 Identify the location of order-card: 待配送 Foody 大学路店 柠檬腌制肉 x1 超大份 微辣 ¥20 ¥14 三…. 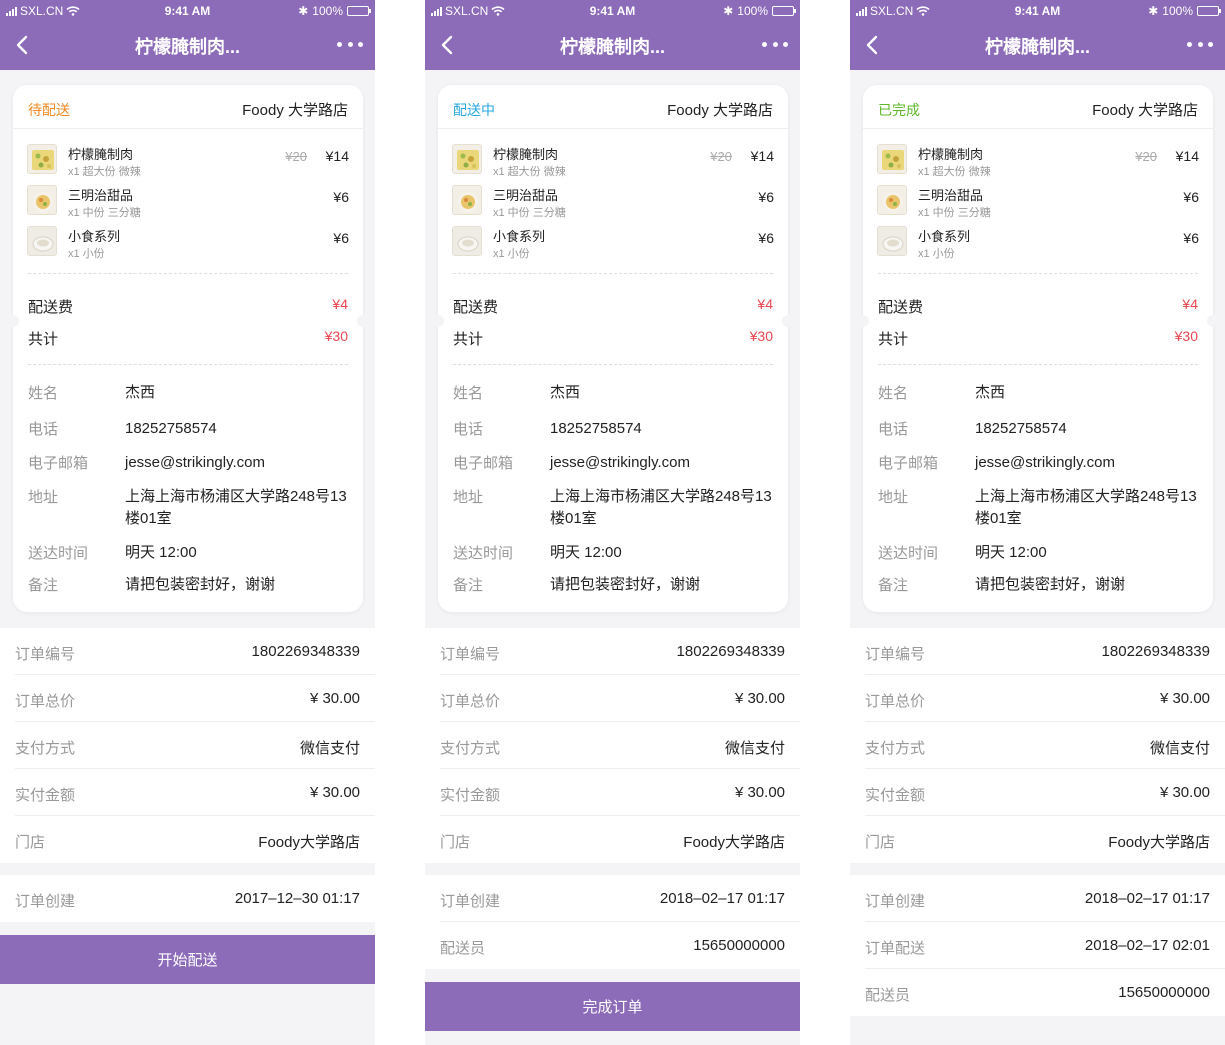
(188, 348).